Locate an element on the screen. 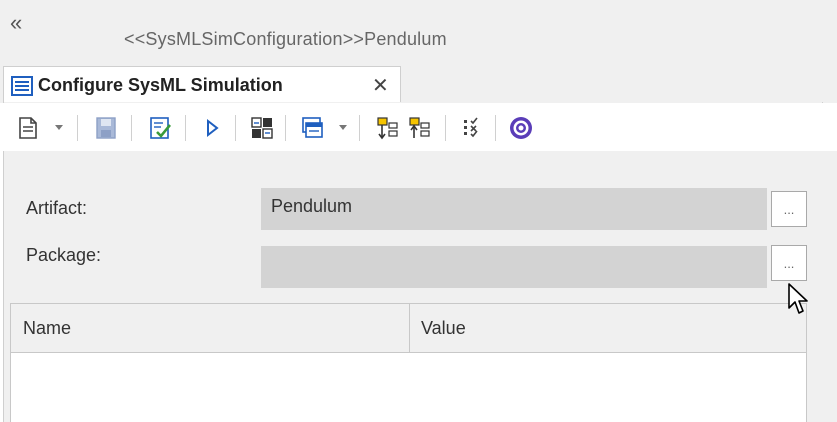 This screenshot has width=837, height=422. toolbar is located at coordinates (413, 127).